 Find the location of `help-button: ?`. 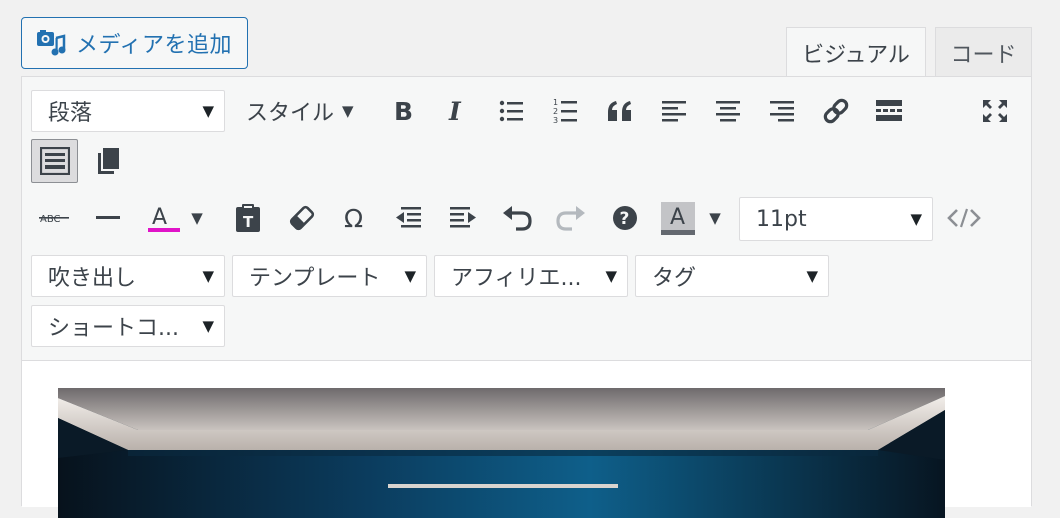

help-button: ? is located at coordinates (625, 218).